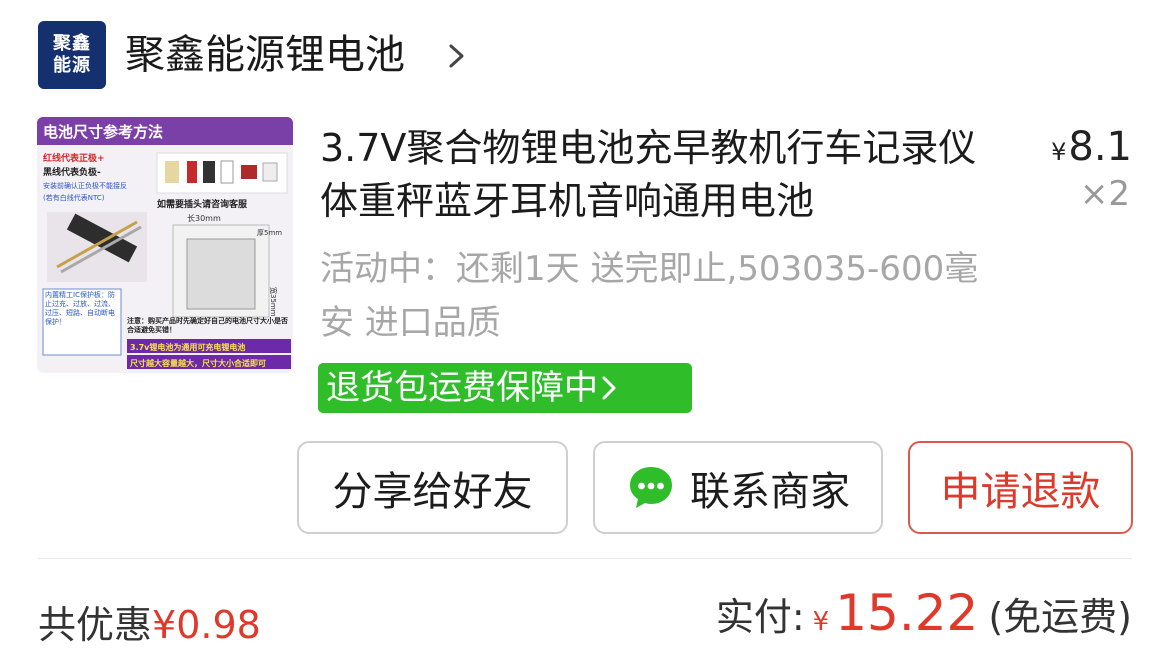 The height and width of the screenshot is (665, 1170). I want to click on return-shipping-badge: 退货包运费保障中, so click(505, 388).